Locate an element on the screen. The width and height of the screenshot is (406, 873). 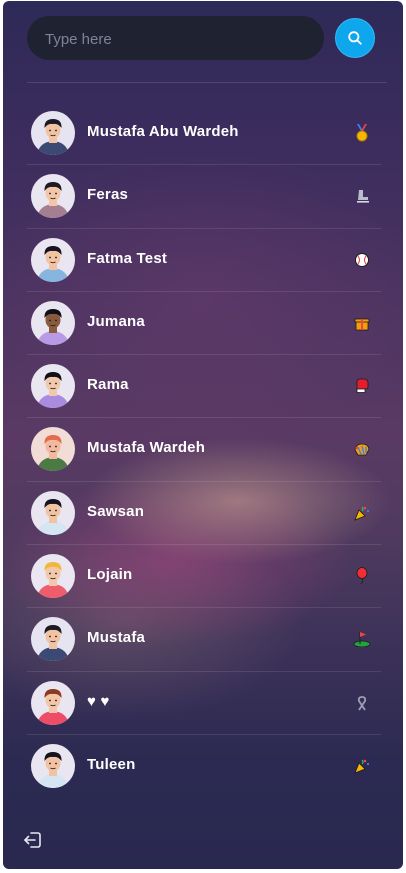
contact-row: Mustafa Wardeh is located at coordinates (204, 450).